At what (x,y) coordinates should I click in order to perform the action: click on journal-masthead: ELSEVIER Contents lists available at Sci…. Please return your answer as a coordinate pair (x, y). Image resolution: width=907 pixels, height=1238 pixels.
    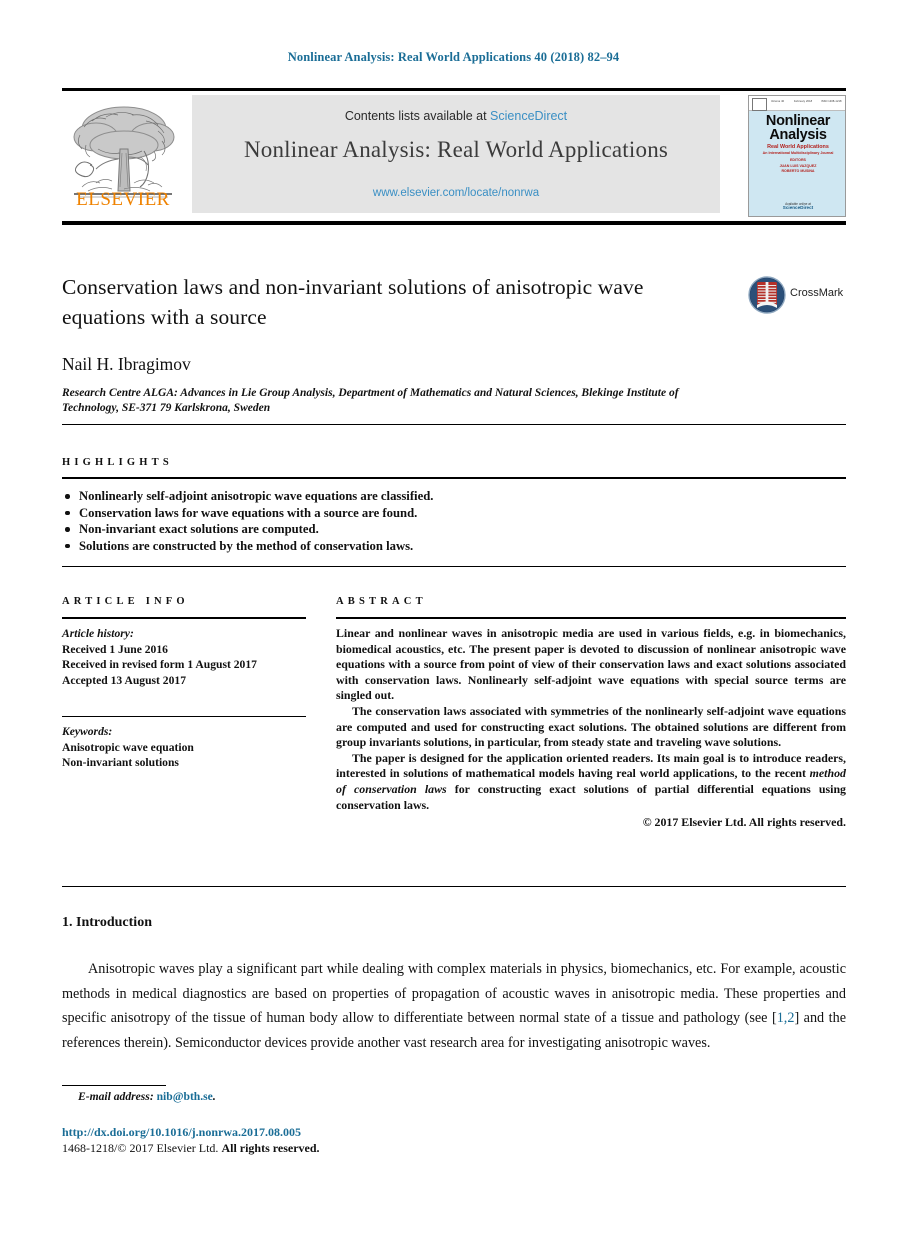
    Looking at the image, I should click on (454, 156).